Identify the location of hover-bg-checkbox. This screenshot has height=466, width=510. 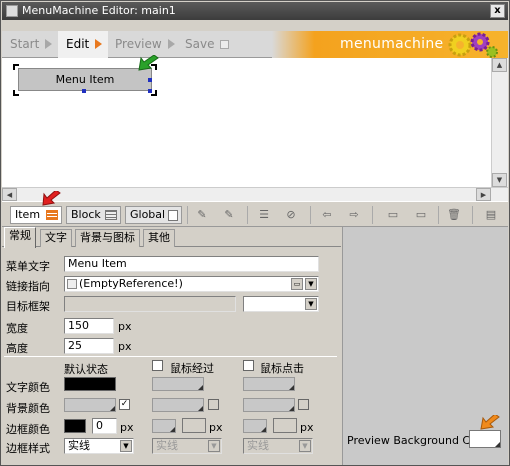
(213, 404).